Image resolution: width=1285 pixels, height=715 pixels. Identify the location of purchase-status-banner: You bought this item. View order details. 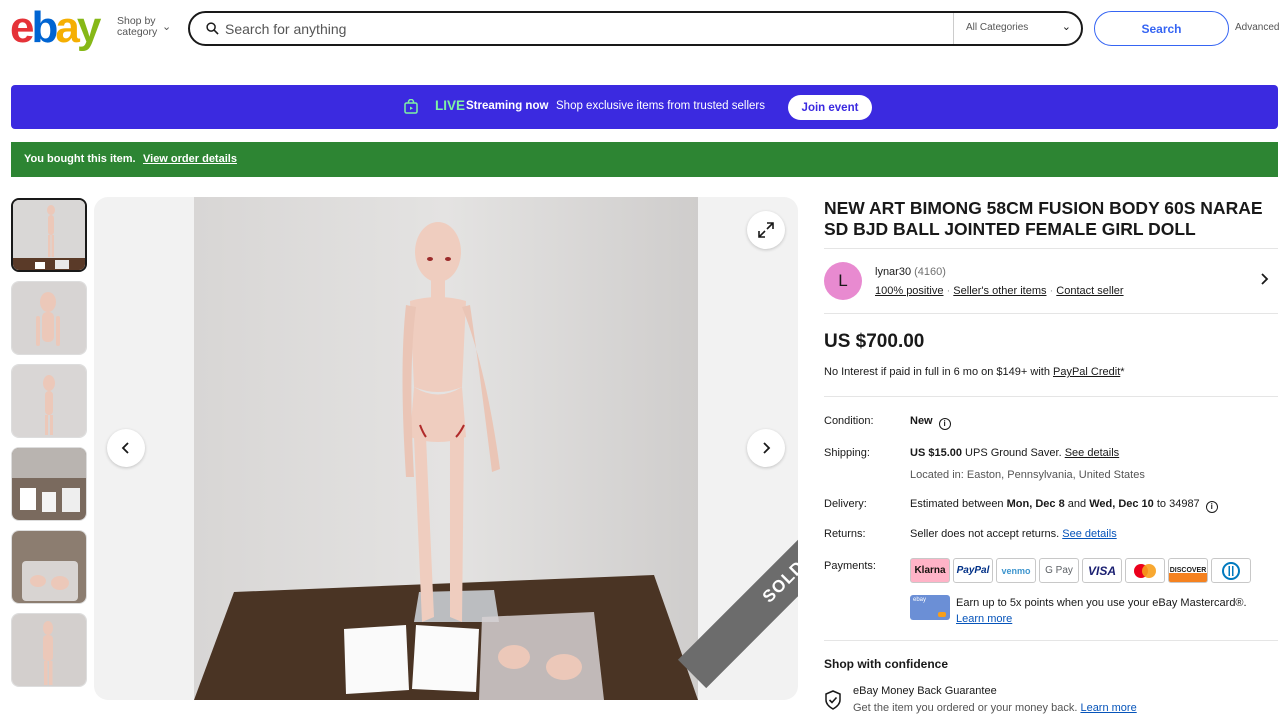
(644, 159).